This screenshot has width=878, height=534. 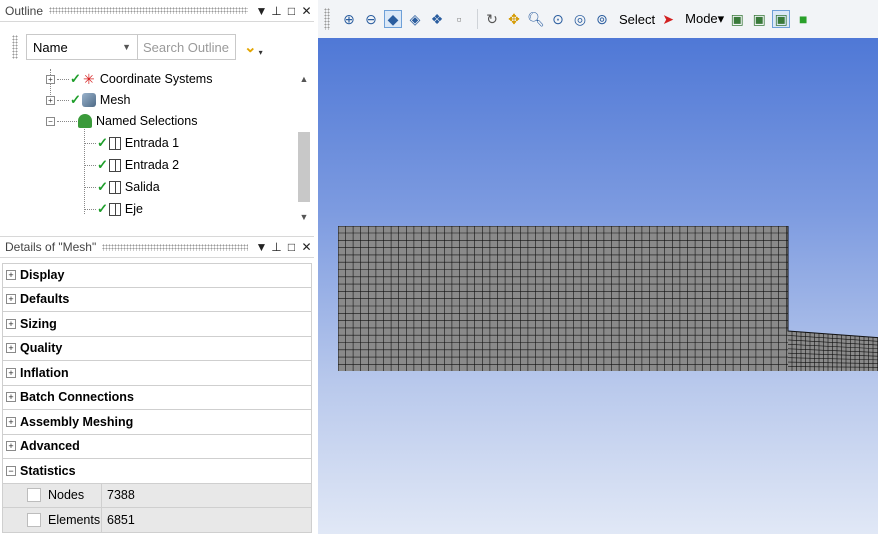 What do you see at coordinates (492, 19) in the screenshot?
I see `rotate-icon: ↻` at bounding box center [492, 19].